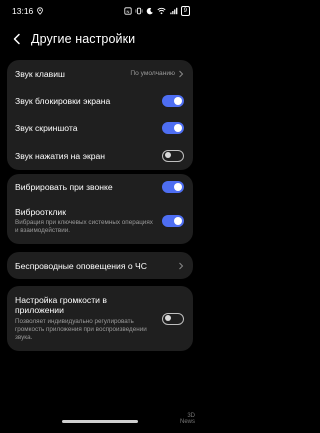 Image resolution: width=320 pixels, height=433 pixels. I want to click on emergency-alerts-row: Беспроводные оповещения о ЧС, so click(100, 265).